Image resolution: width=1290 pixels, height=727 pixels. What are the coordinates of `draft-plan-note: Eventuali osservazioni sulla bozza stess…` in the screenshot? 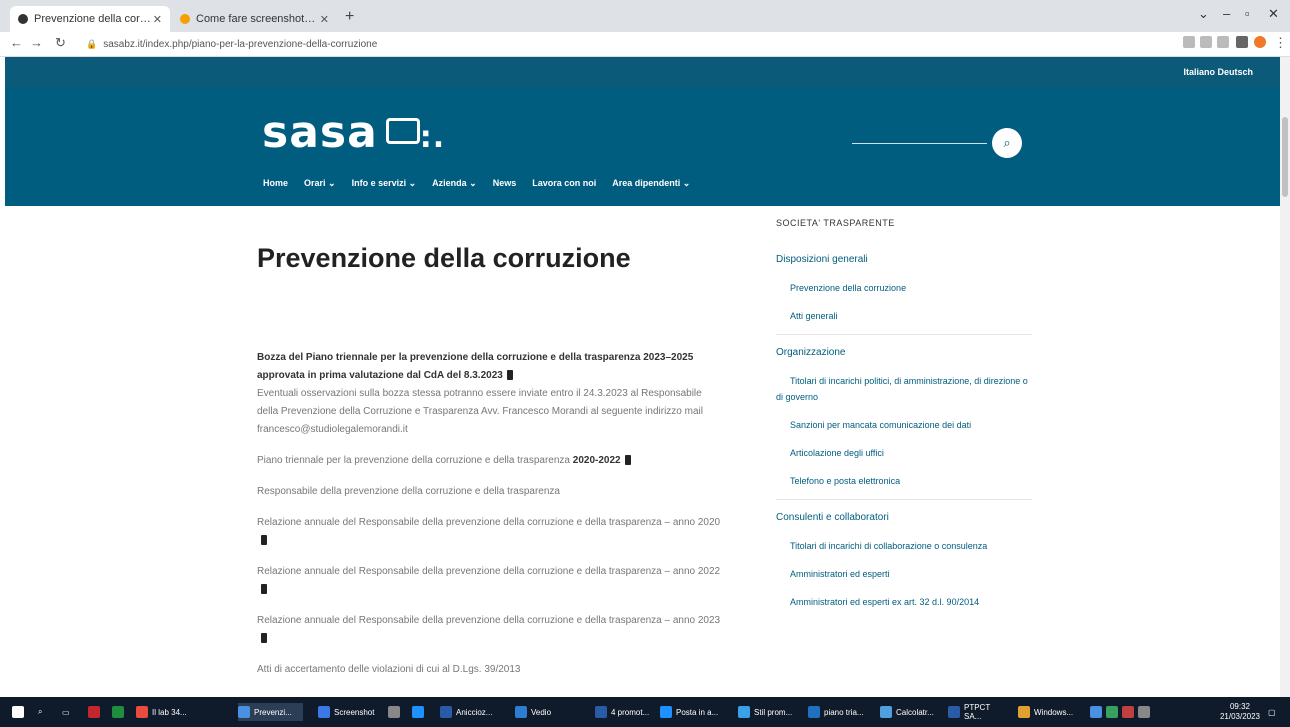 It's located at (480, 402).